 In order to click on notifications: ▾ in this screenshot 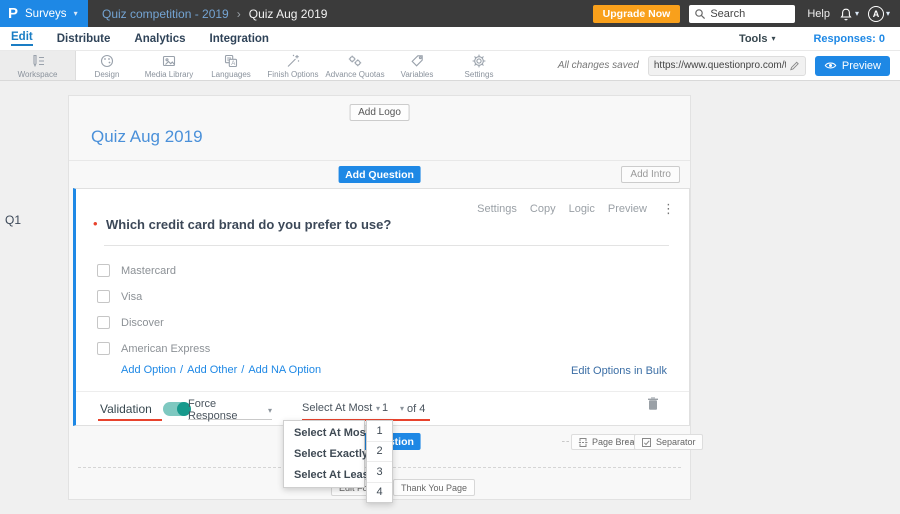, I will do `click(849, 14)`.